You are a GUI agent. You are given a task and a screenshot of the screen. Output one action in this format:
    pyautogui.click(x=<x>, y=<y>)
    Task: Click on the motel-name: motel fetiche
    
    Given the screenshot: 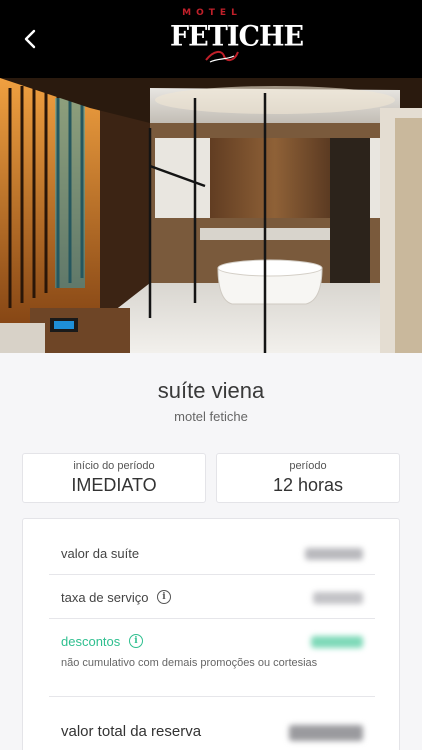 What is the action you would take?
    pyautogui.click(x=211, y=416)
    